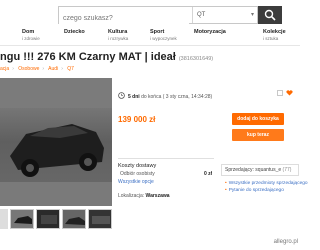 The image size is (320, 250). Describe the element at coordinates (124, 18) in the screenshot. I see `search-input` at that location.